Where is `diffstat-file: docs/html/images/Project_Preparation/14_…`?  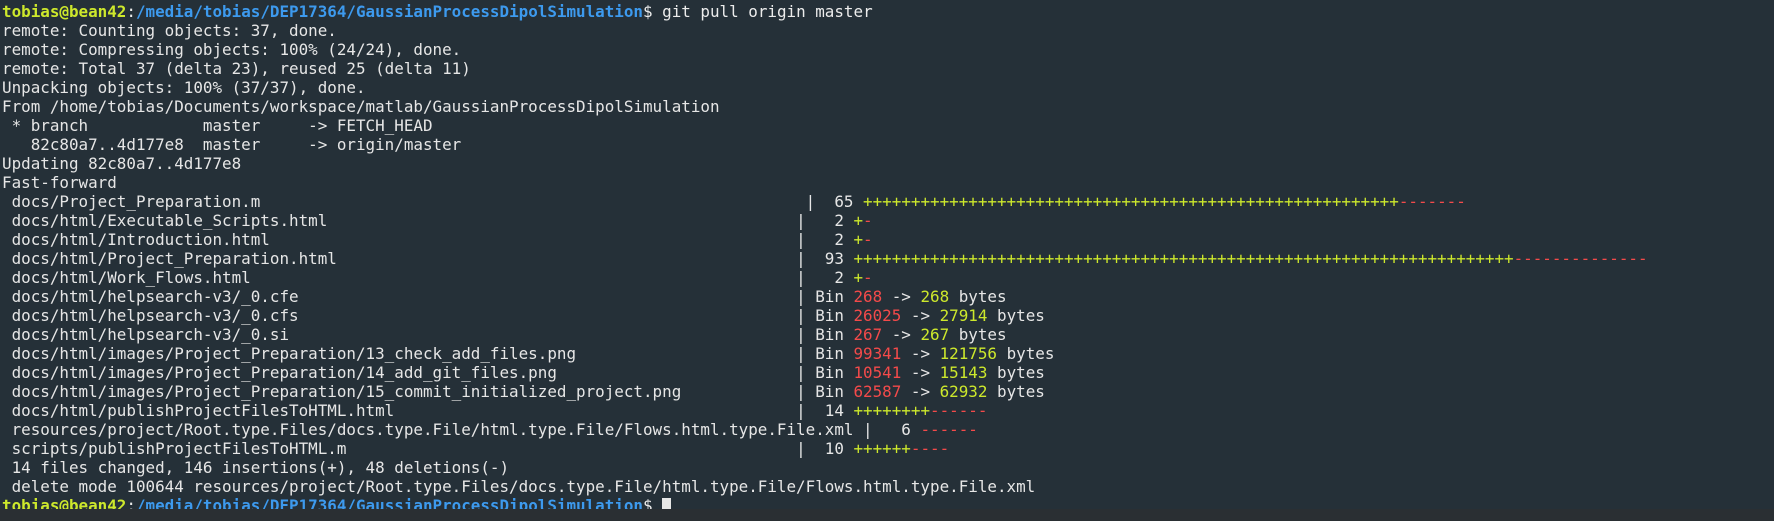
diffstat-file: docs/html/images/Project_Preparation/14_… is located at coordinates (399, 372).